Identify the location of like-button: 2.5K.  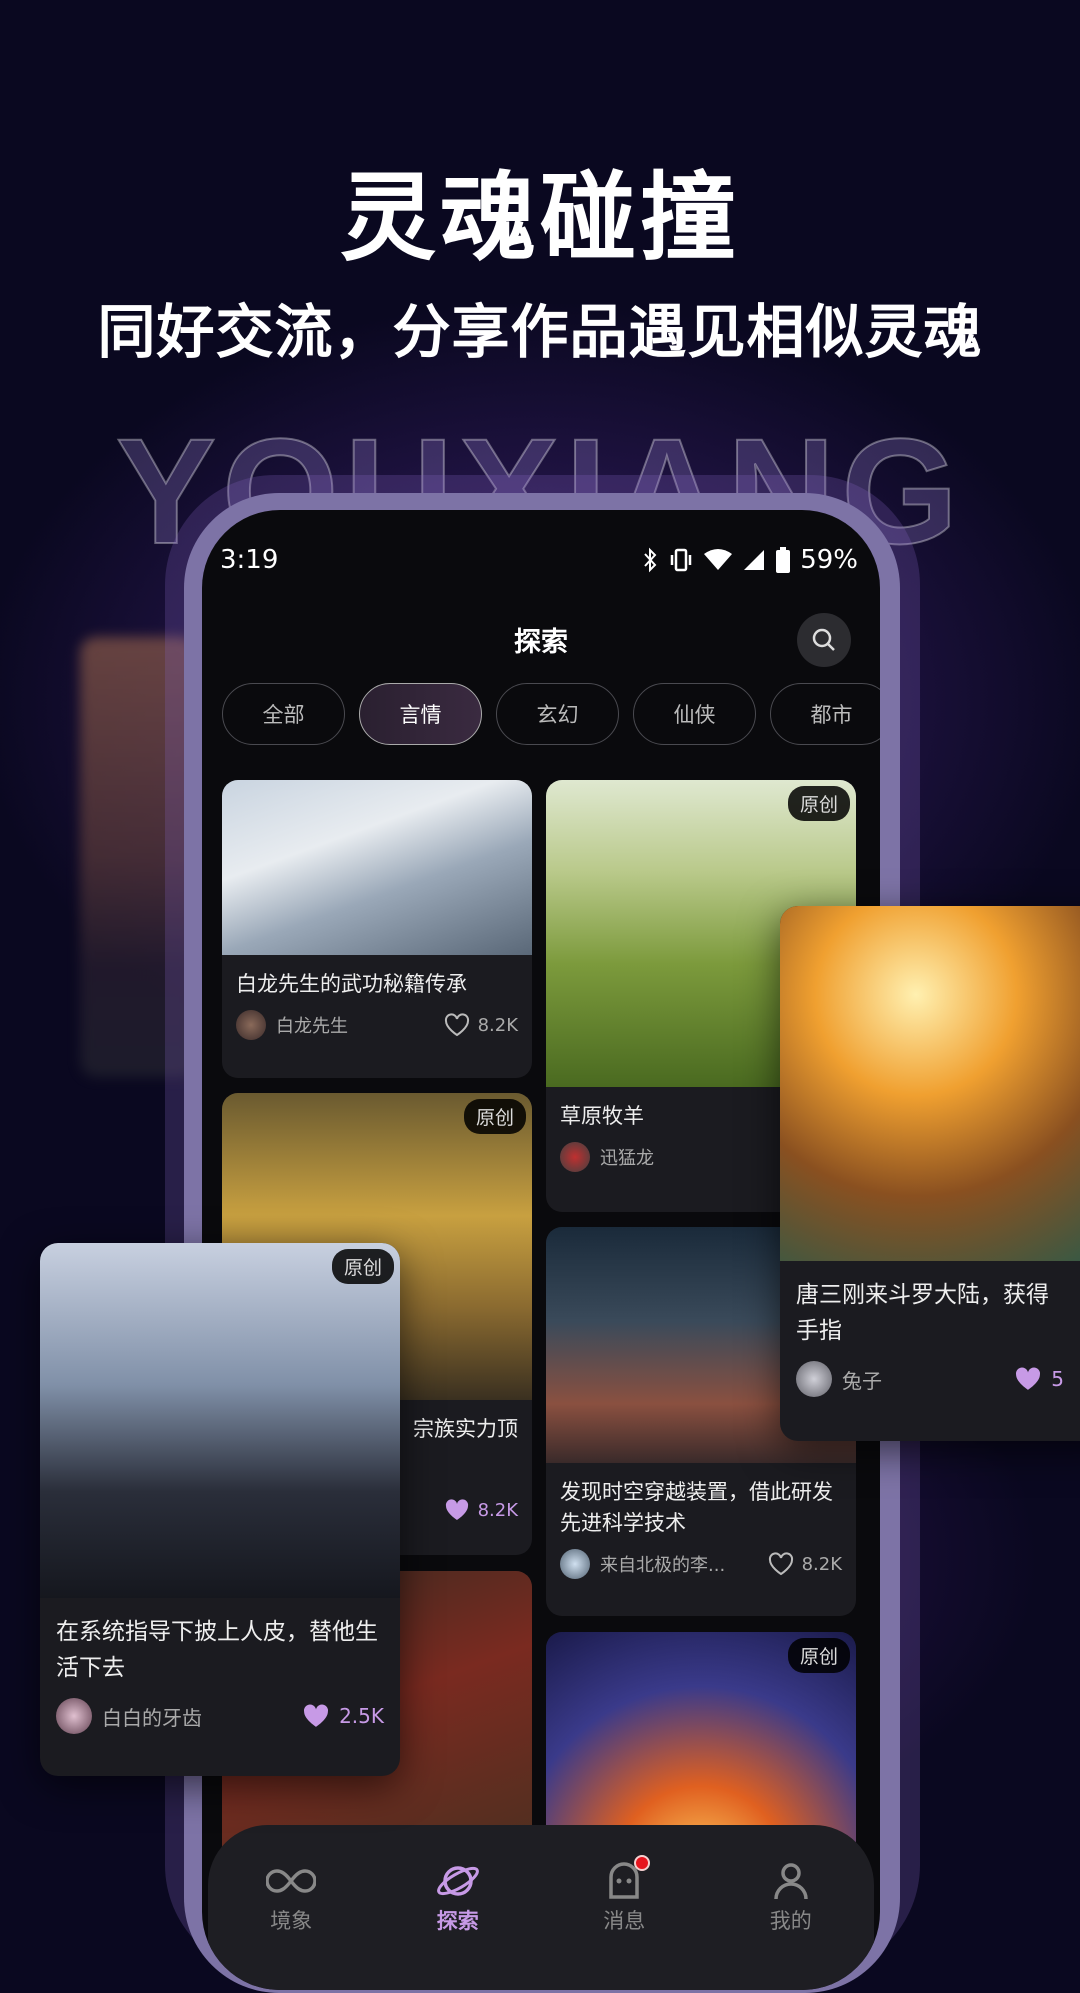
(342, 1716).